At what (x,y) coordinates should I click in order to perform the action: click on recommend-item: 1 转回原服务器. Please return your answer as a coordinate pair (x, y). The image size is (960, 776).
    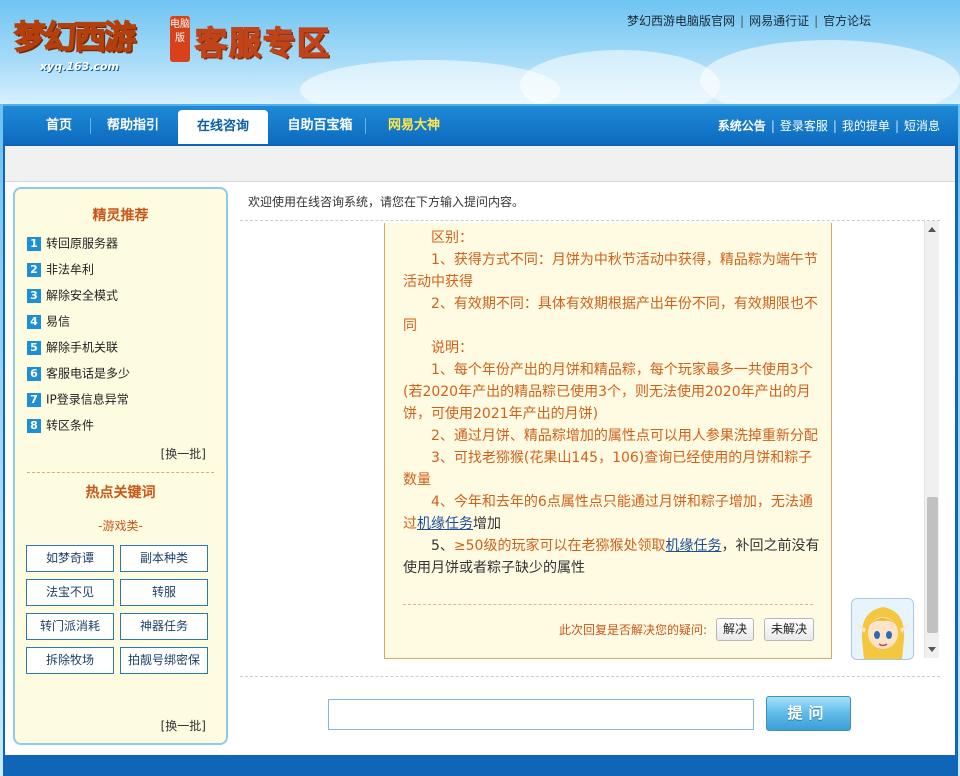
    Looking at the image, I should click on (72, 243).